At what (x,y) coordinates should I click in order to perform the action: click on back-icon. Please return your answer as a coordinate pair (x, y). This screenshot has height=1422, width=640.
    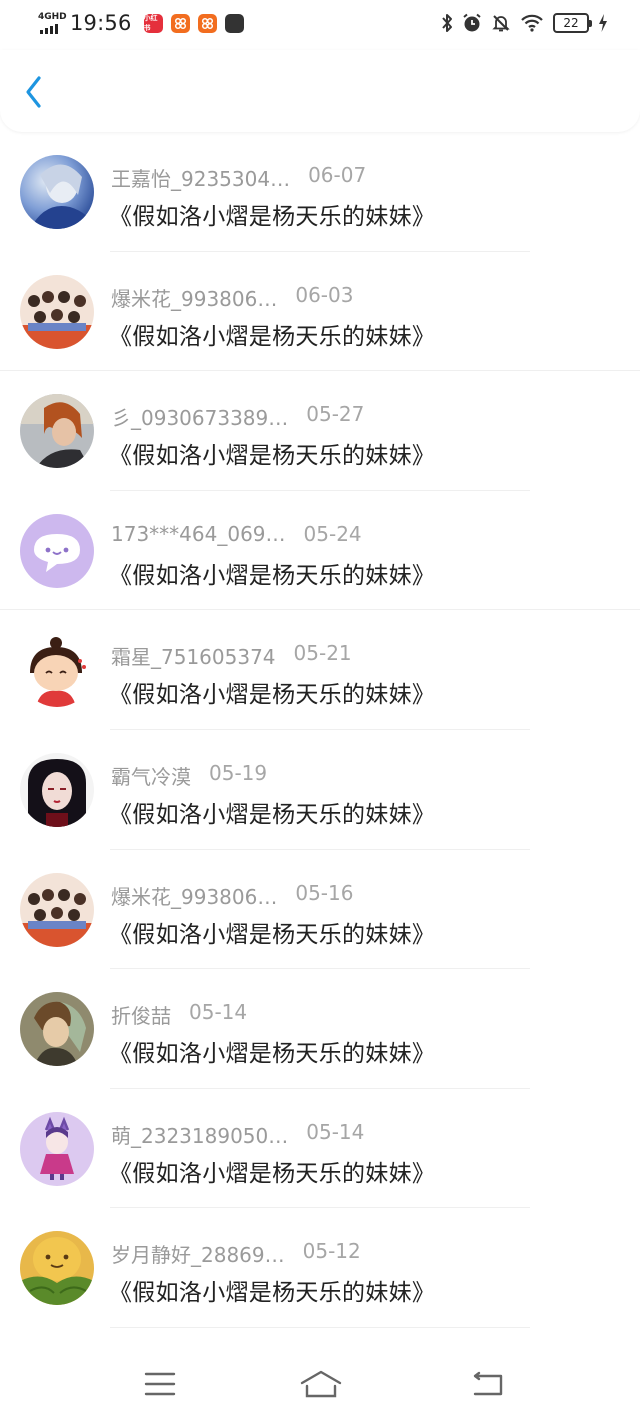
    Looking at the image, I should click on (488, 1383).